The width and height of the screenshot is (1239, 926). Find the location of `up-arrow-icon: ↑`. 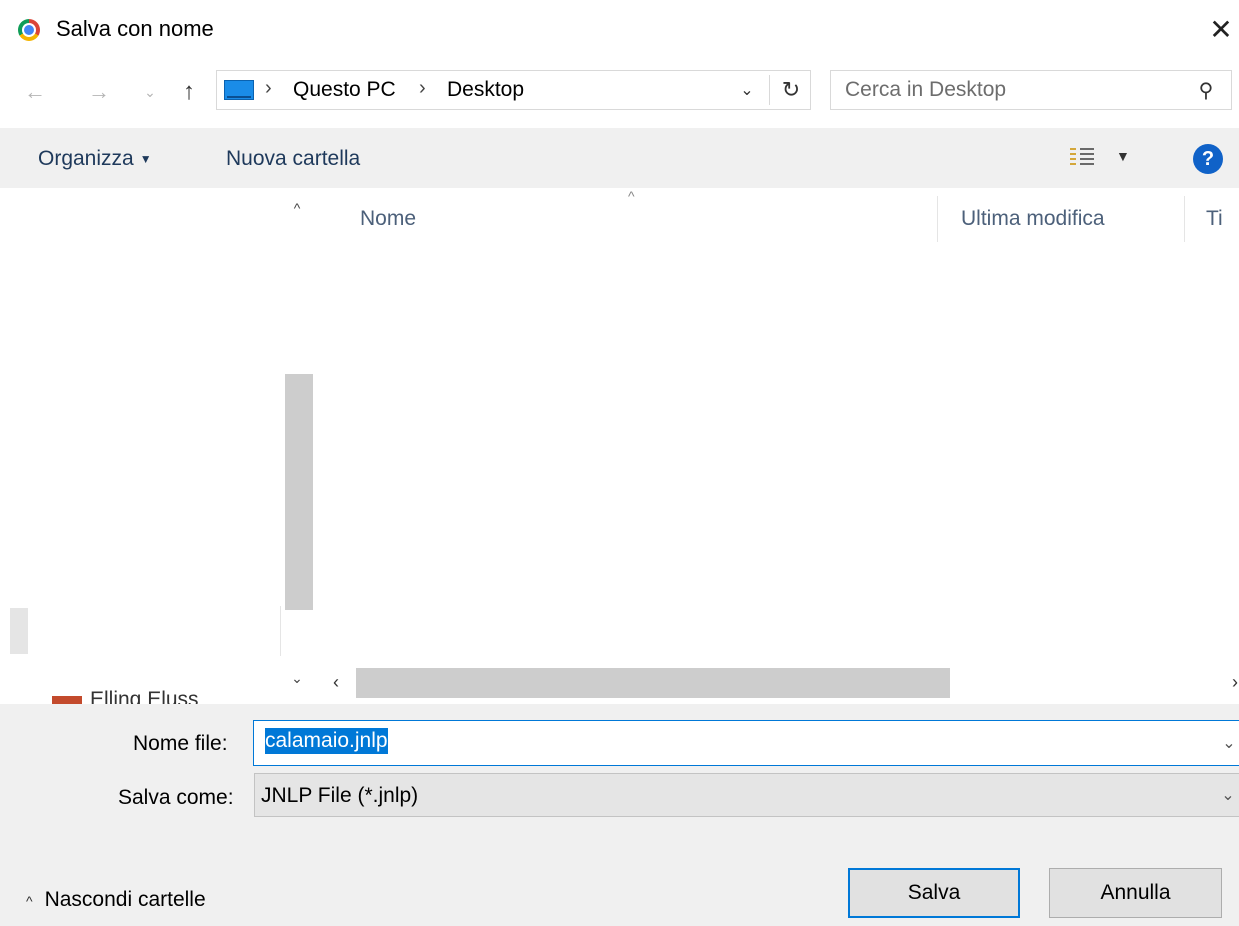

up-arrow-icon: ↑ is located at coordinates (189, 92).